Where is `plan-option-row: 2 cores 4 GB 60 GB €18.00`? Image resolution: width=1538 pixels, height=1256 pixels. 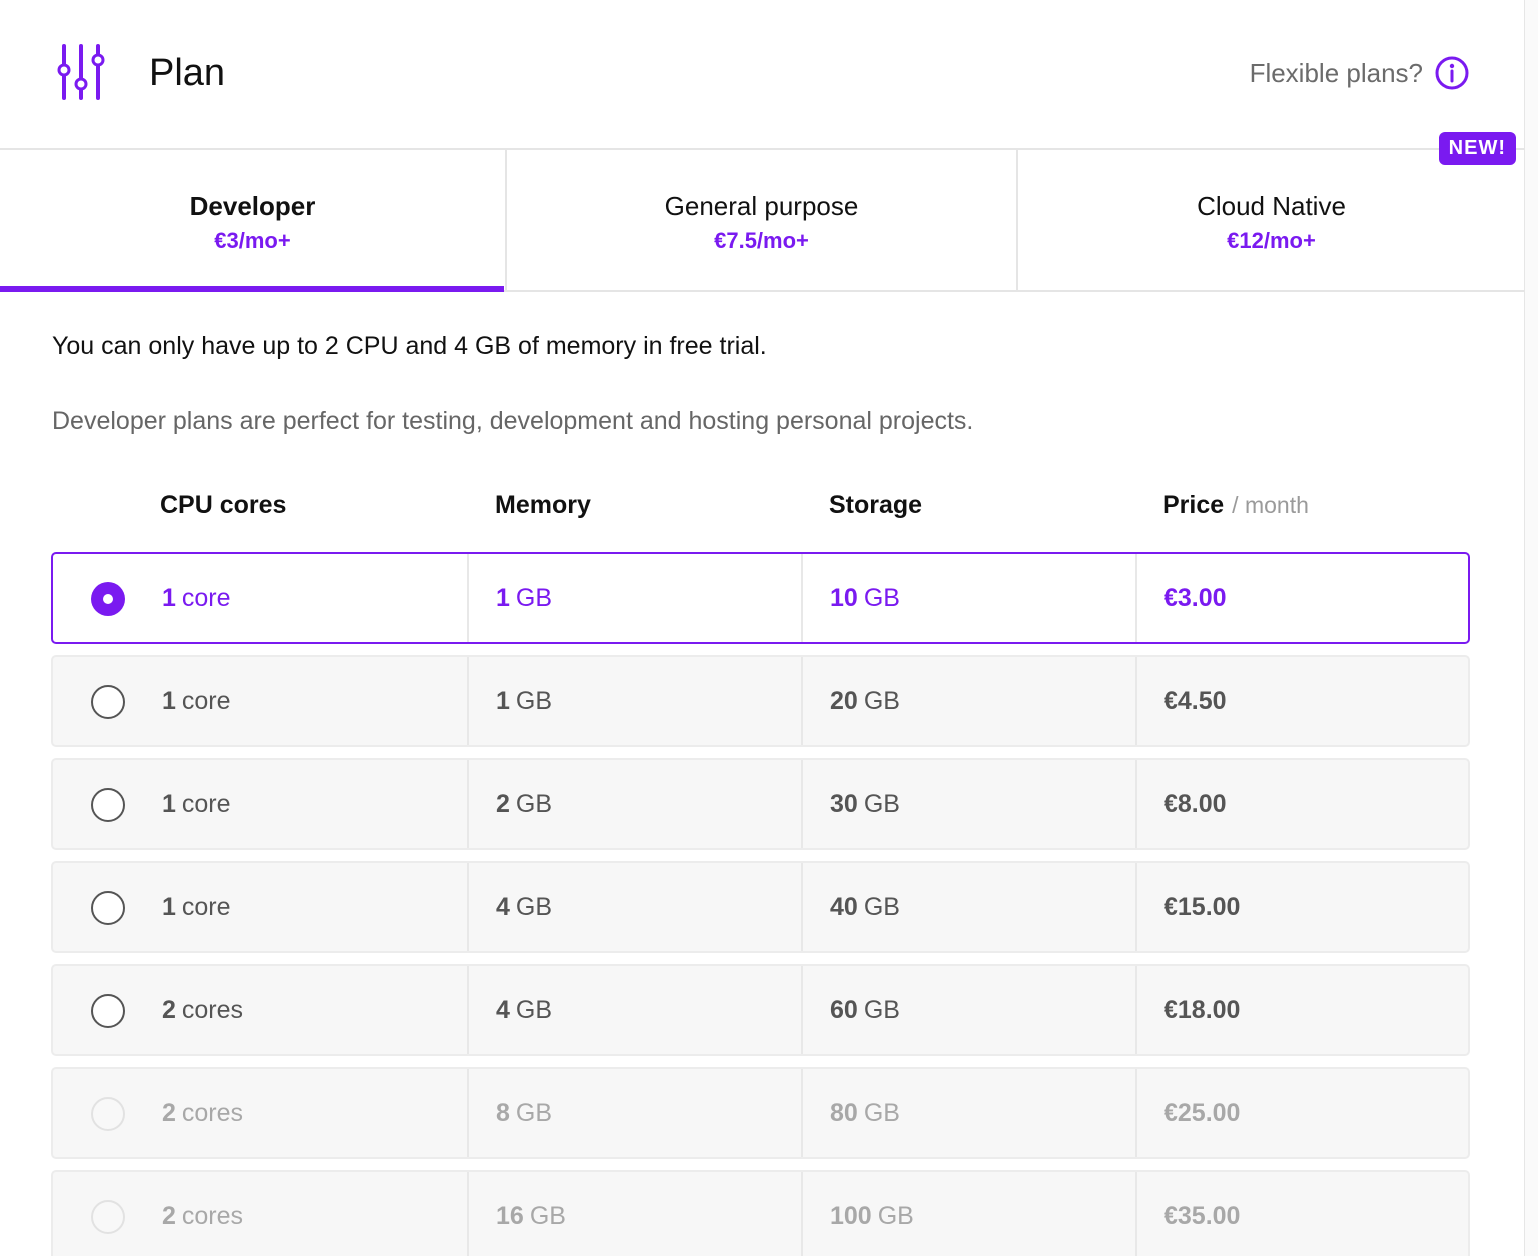
plan-option-row: 2 cores 4 GB 60 GB €18.00 is located at coordinates (760, 1010).